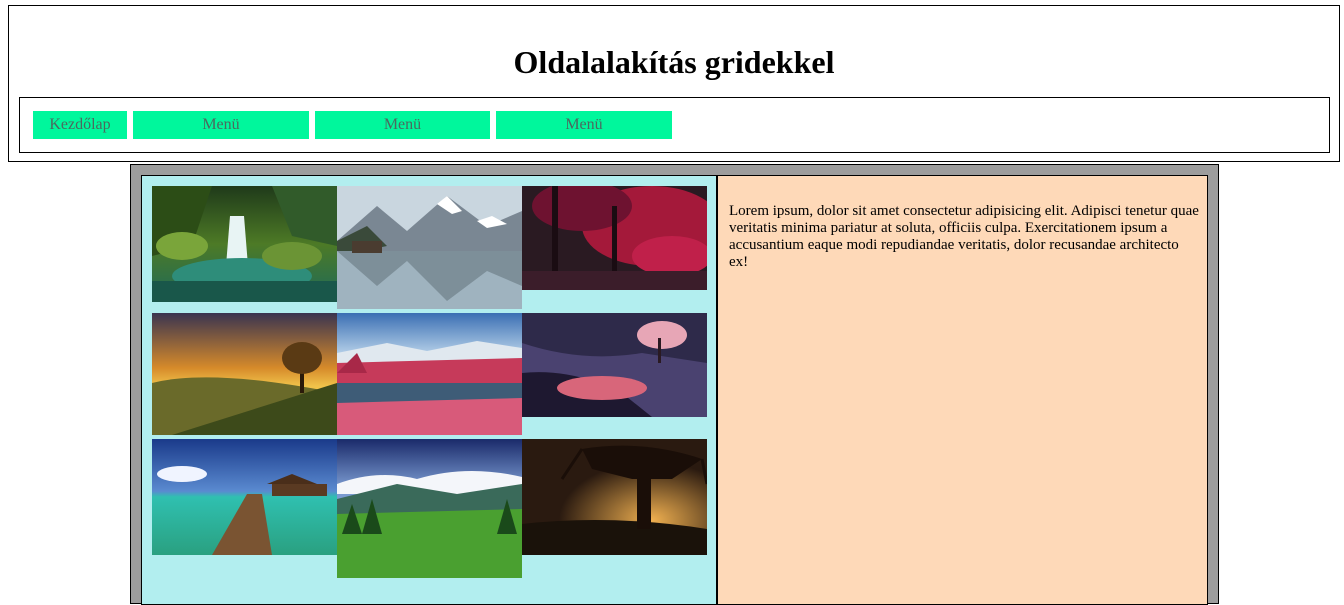 The height and width of the screenshot is (605, 1344). Describe the element at coordinates (244, 244) in the screenshot. I see `waterfall-image` at that location.